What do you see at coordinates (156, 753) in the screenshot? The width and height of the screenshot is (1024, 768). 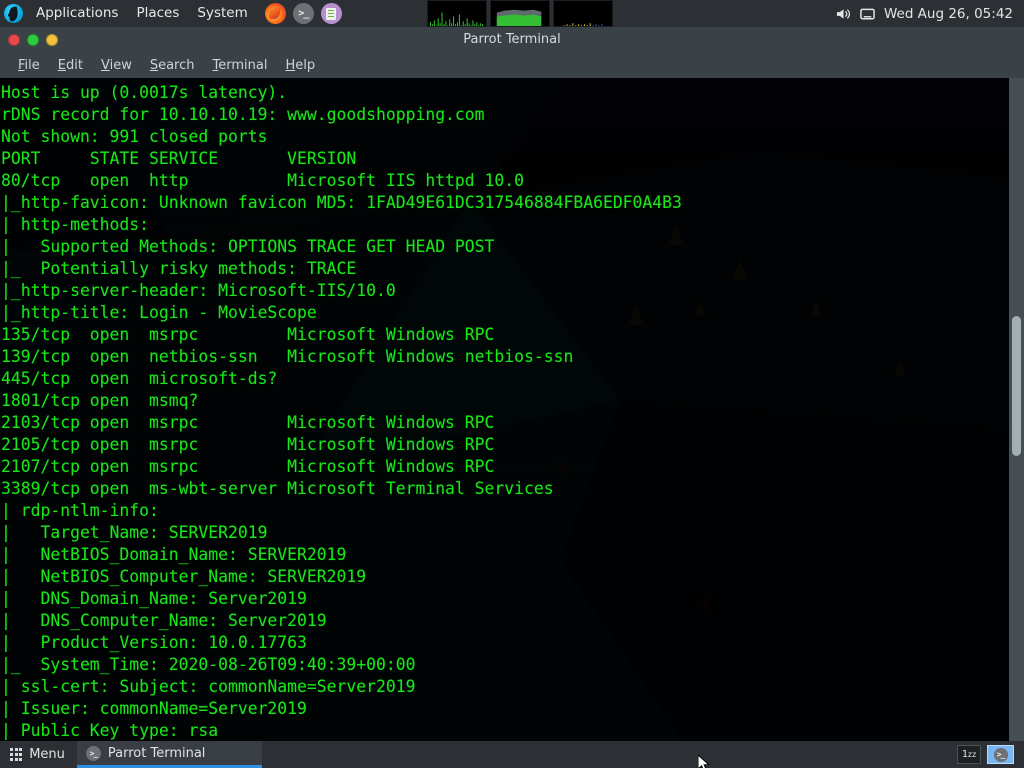 I see `taskbar-item-label: Parrot Terminal` at bounding box center [156, 753].